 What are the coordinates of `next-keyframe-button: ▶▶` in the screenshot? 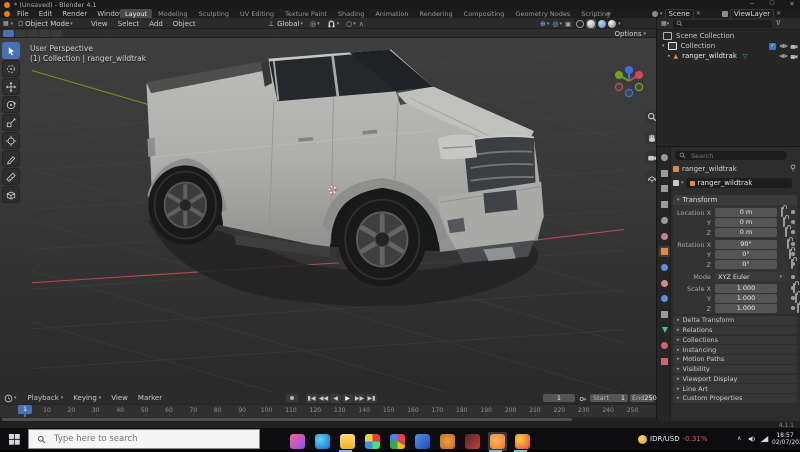 It's located at (359, 398).